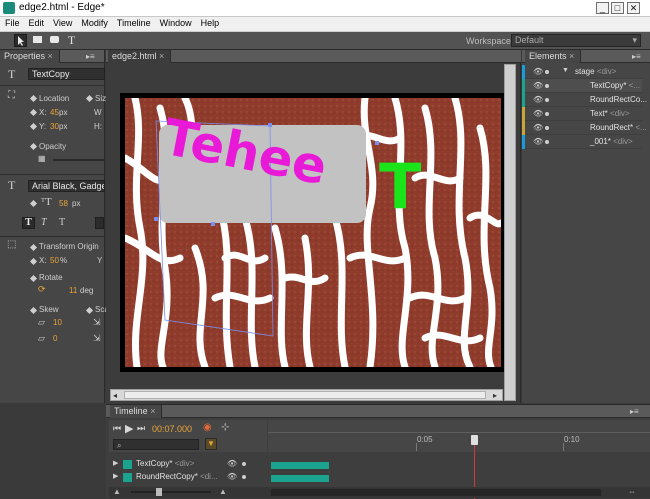 The width and height of the screenshot is (650, 499). What do you see at coordinates (28, 223) in the screenshot?
I see `bold-button: T` at bounding box center [28, 223].